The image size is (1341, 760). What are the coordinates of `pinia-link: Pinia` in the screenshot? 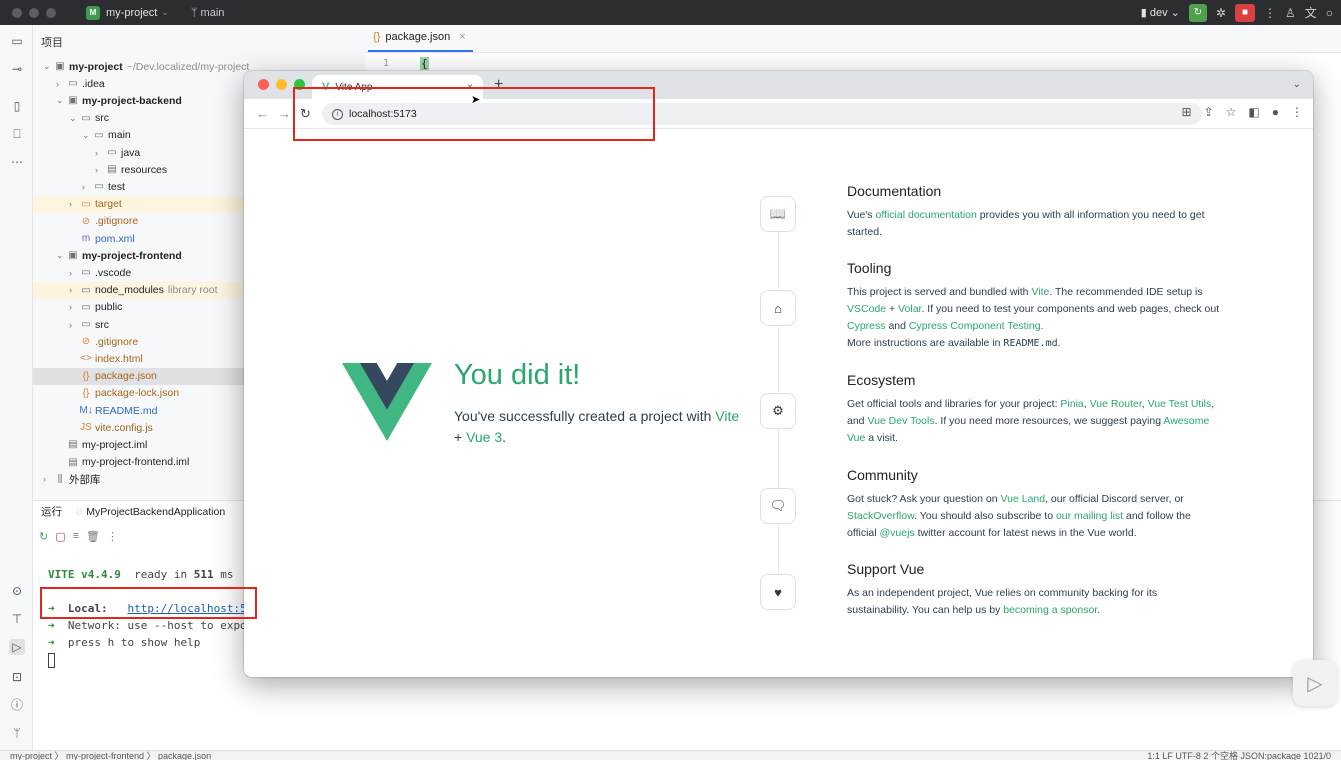 It's located at (1071, 404).